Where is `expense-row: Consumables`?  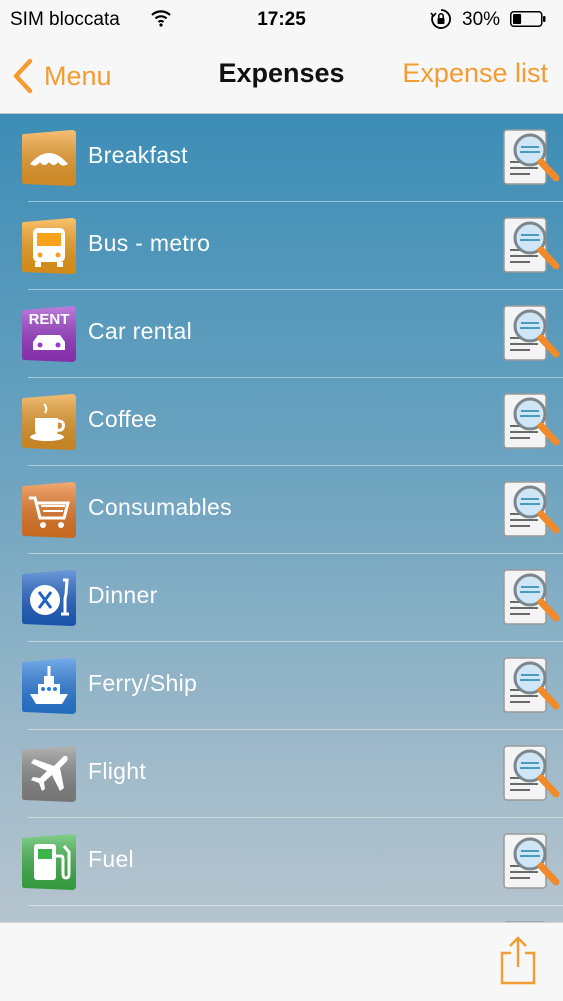 expense-row: Consumables is located at coordinates (281, 510).